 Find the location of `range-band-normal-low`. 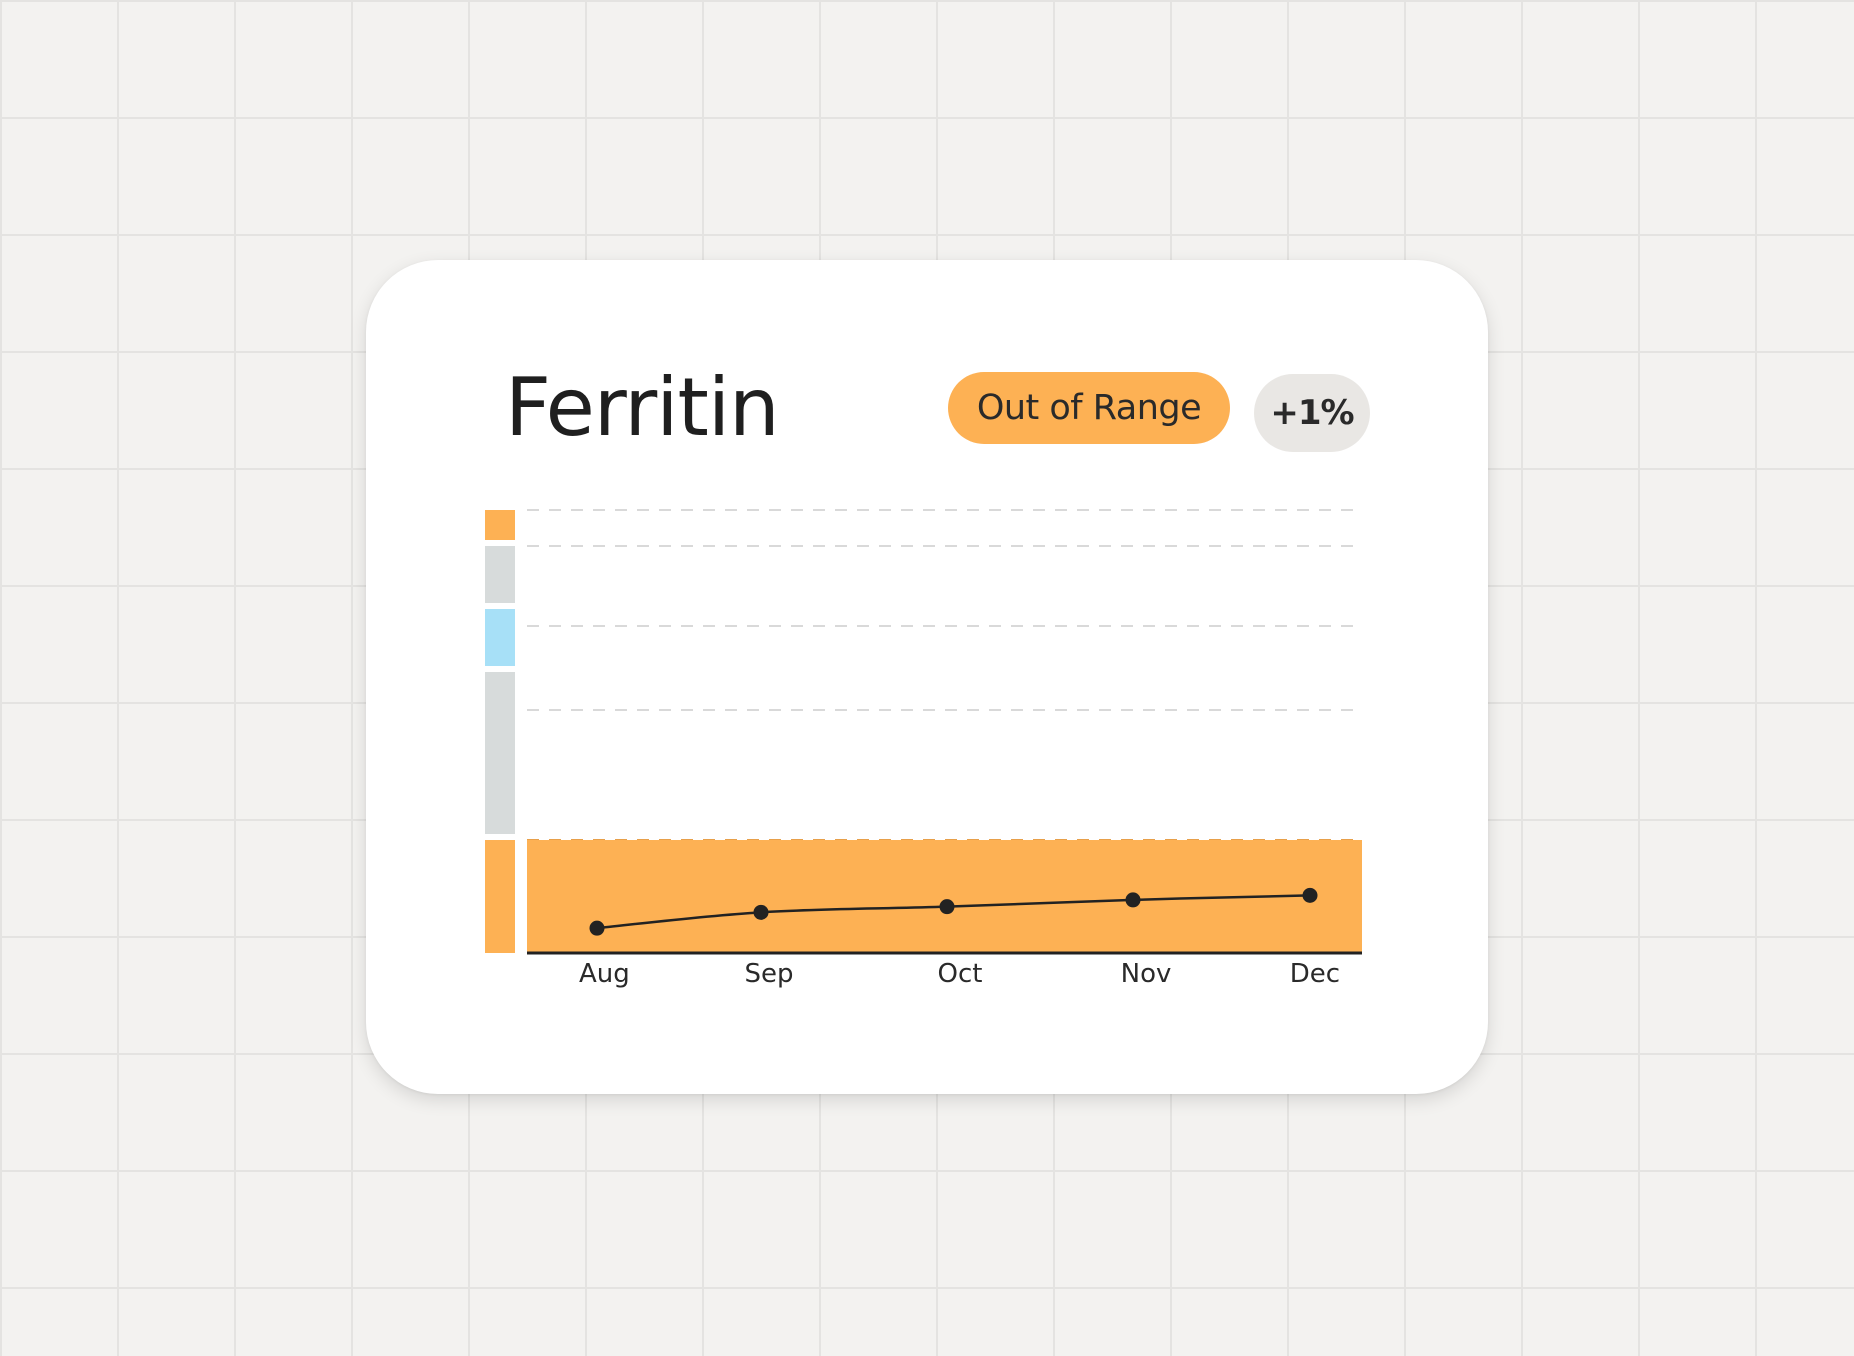

range-band-normal-low is located at coordinates (500, 753).